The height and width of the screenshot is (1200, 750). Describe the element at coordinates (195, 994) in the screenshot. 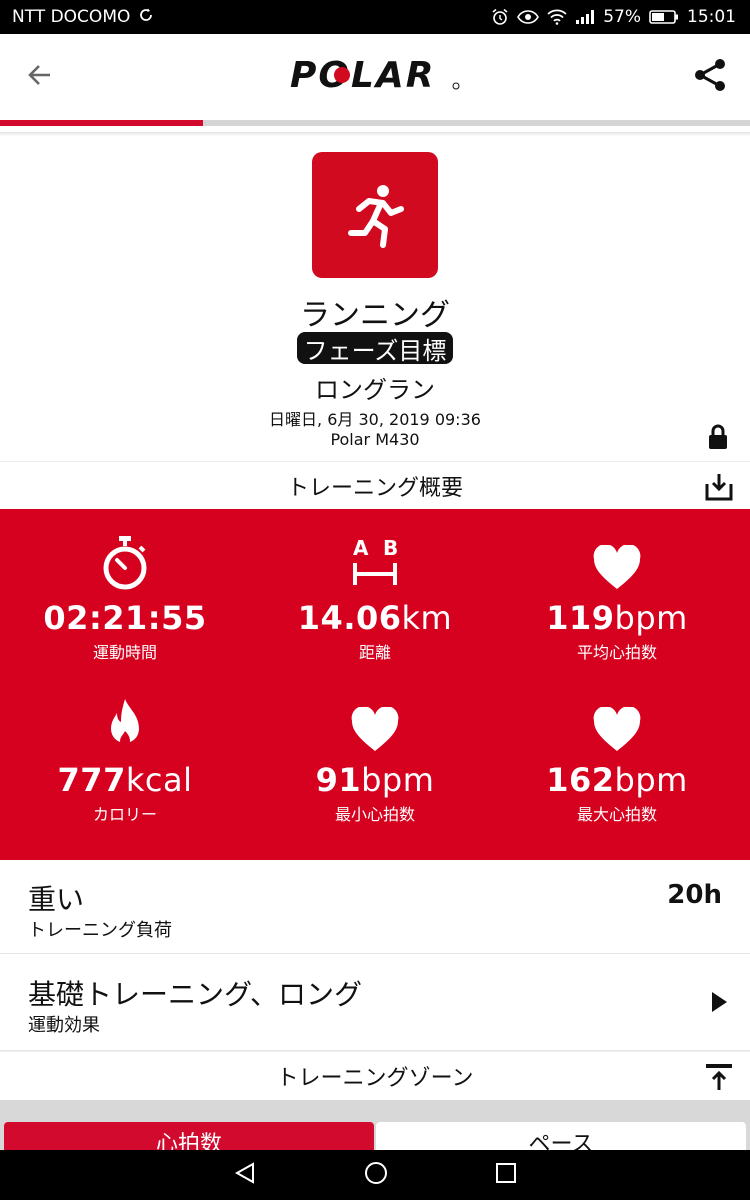

I see `training-benefit-title: 基礎トレーニング、ロング` at that location.